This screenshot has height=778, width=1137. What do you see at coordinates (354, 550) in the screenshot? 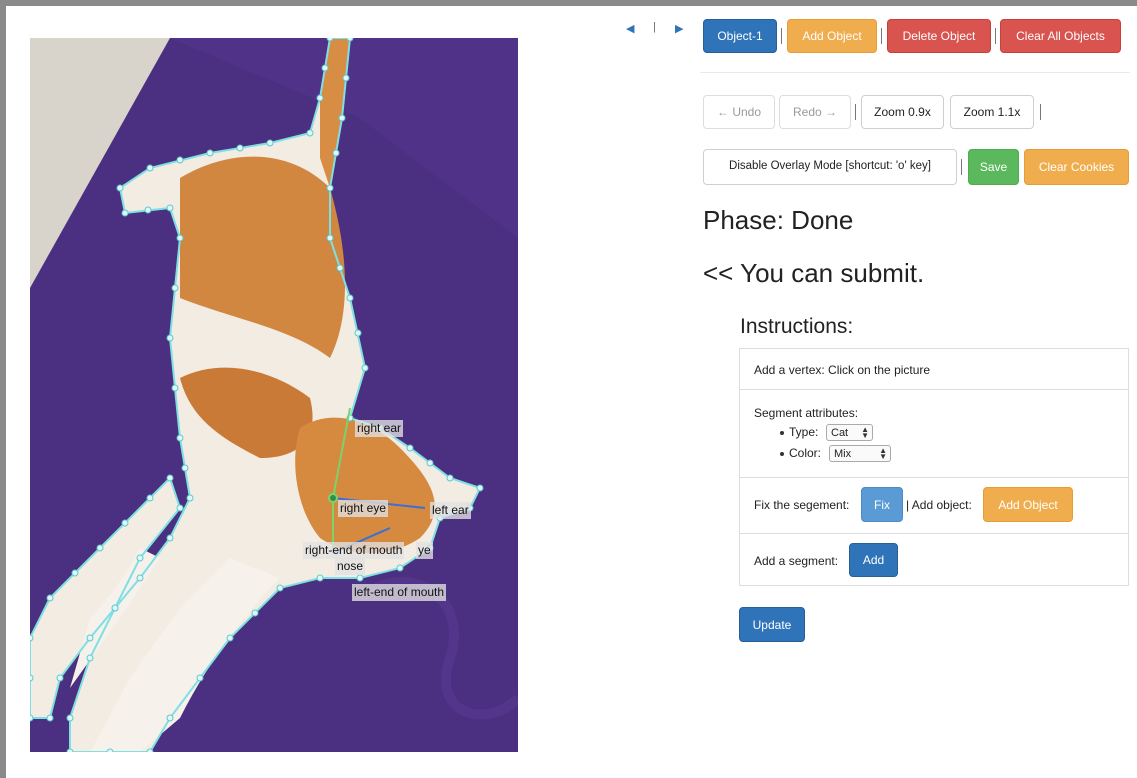
I see `keypoint-label-right-mouth: right-end of mouth` at bounding box center [354, 550].